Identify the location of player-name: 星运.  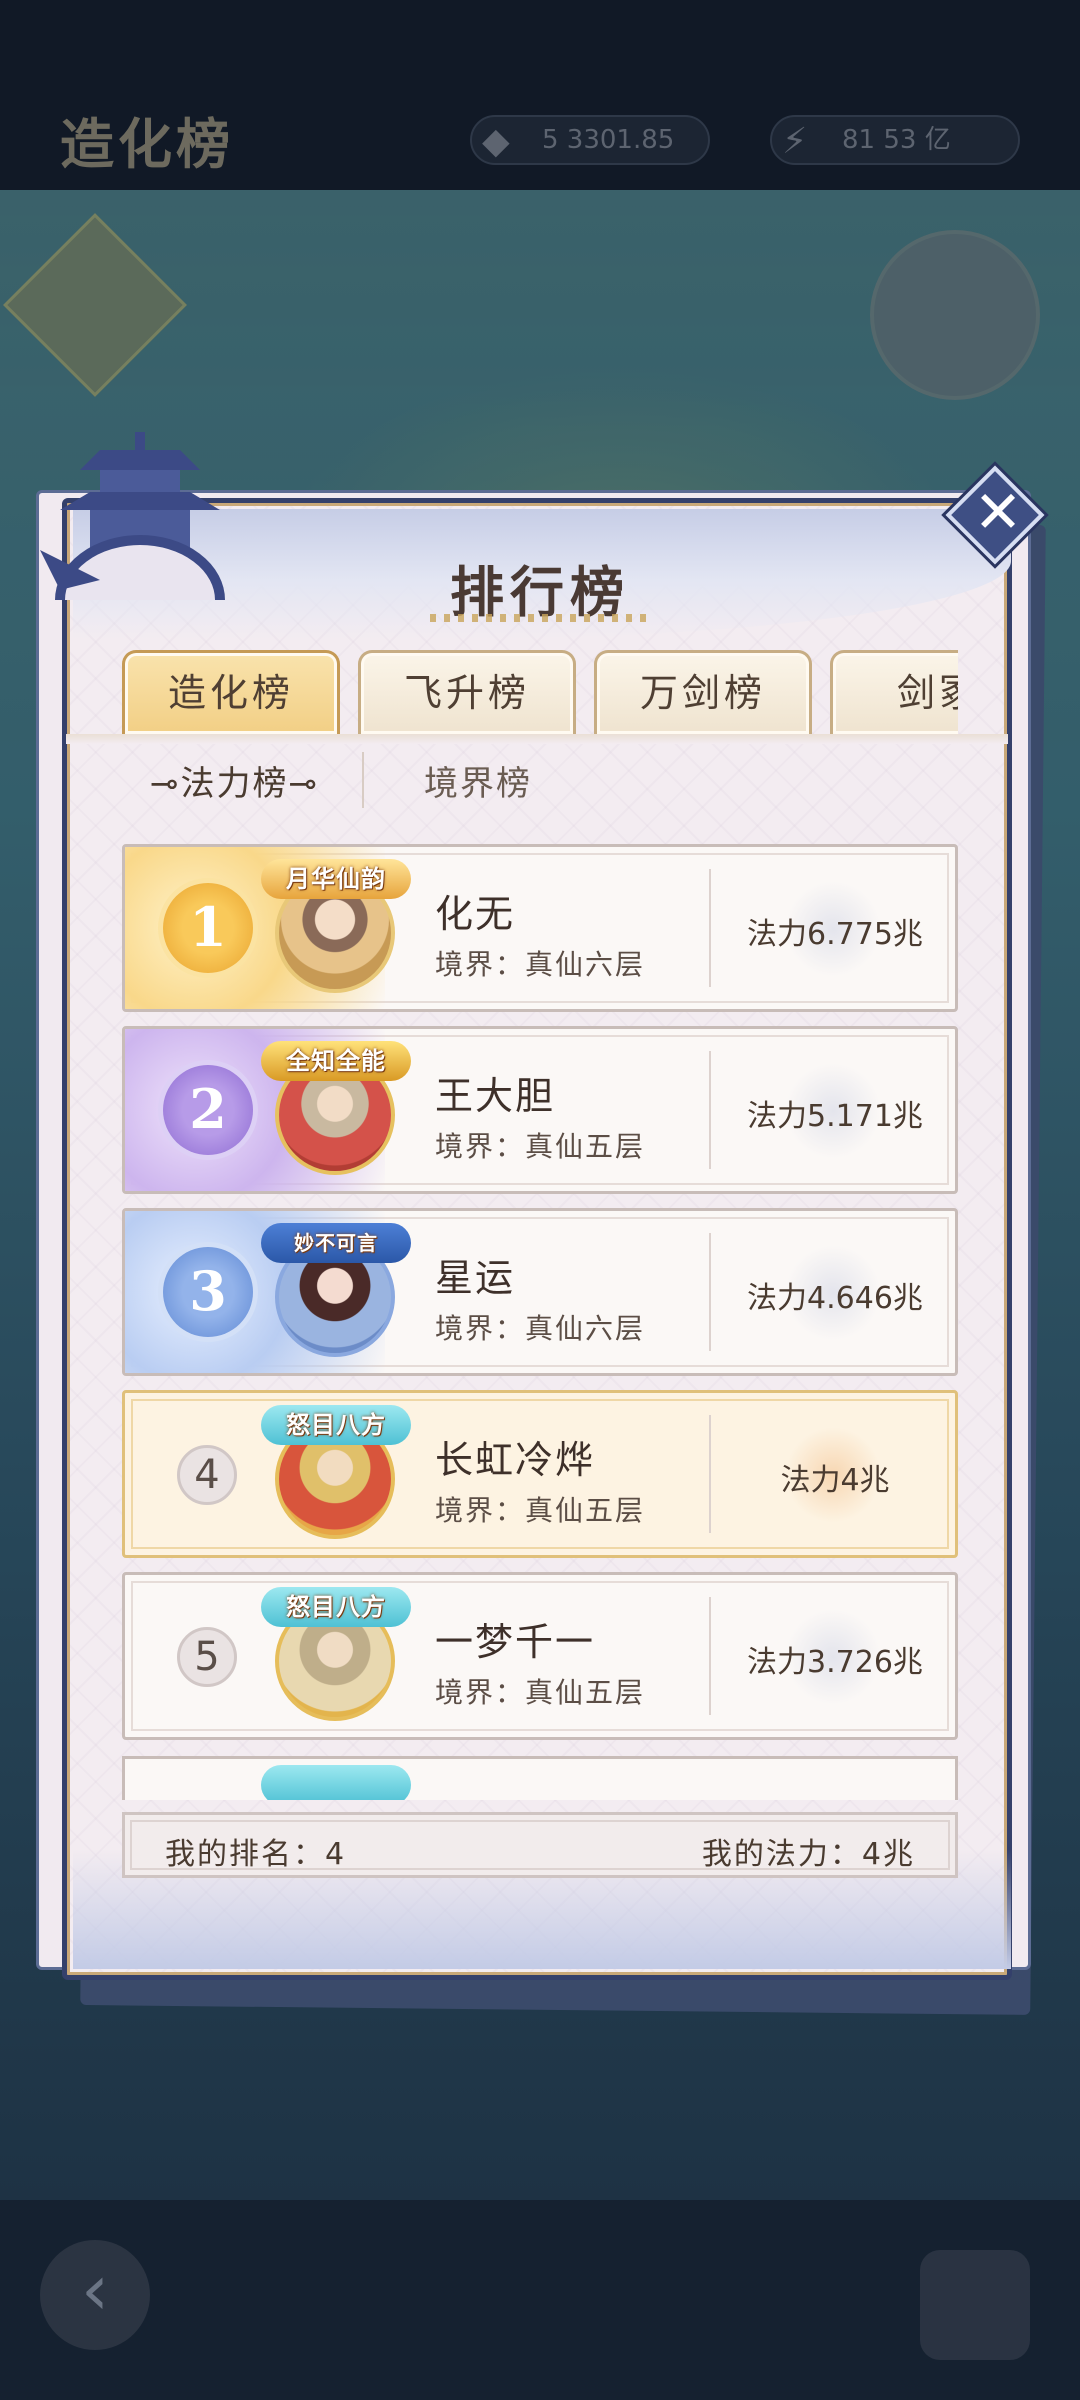
(475, 1278).